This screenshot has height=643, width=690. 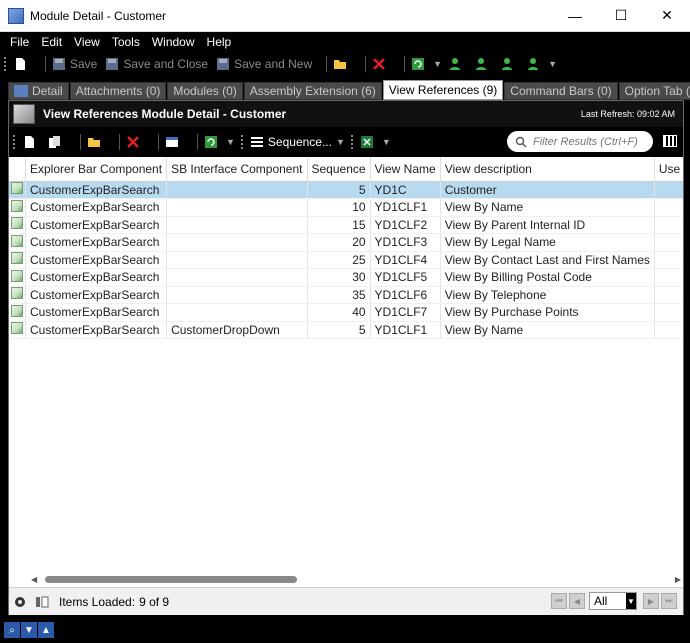 I want to click on cell-sequence: 40, so click(x=339, y=312).